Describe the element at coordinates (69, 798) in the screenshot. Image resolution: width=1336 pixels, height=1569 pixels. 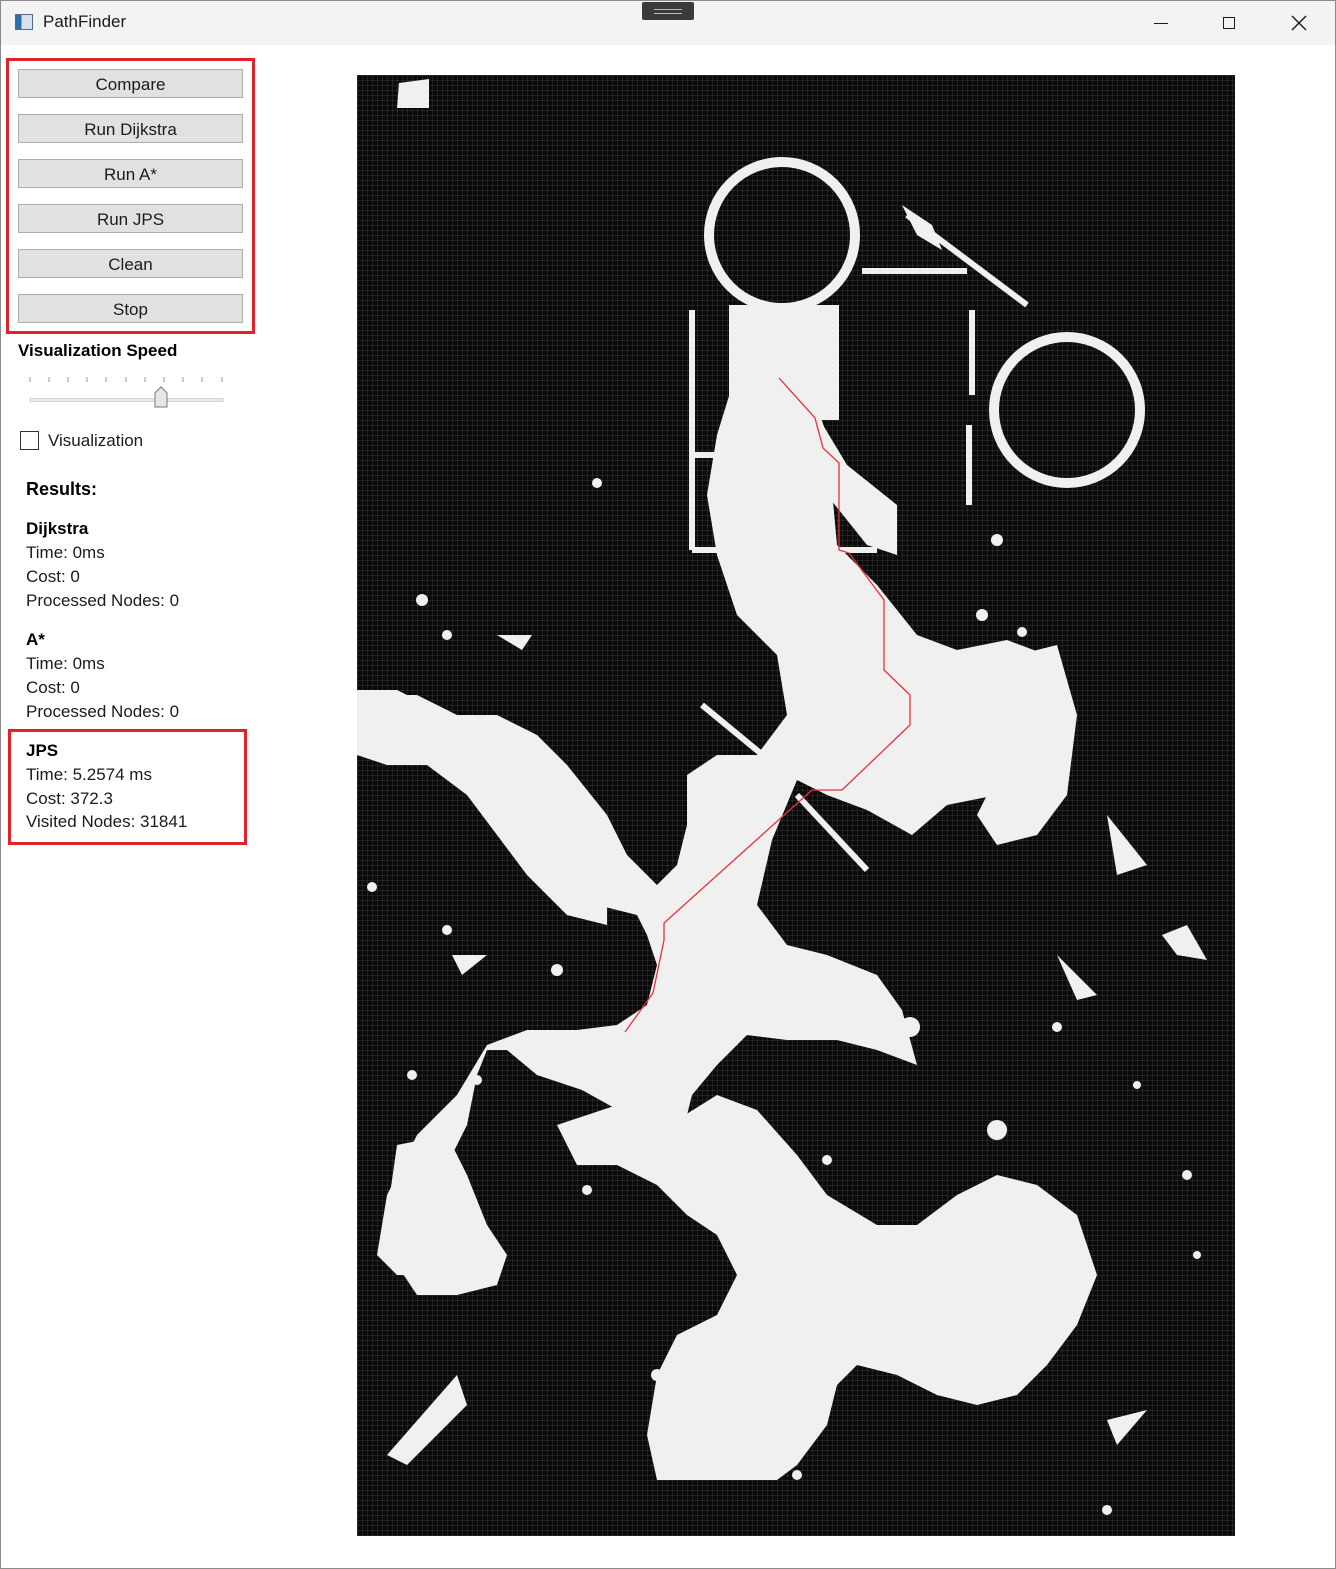
I see `jps-cost: Cost: 372.3` at that location.